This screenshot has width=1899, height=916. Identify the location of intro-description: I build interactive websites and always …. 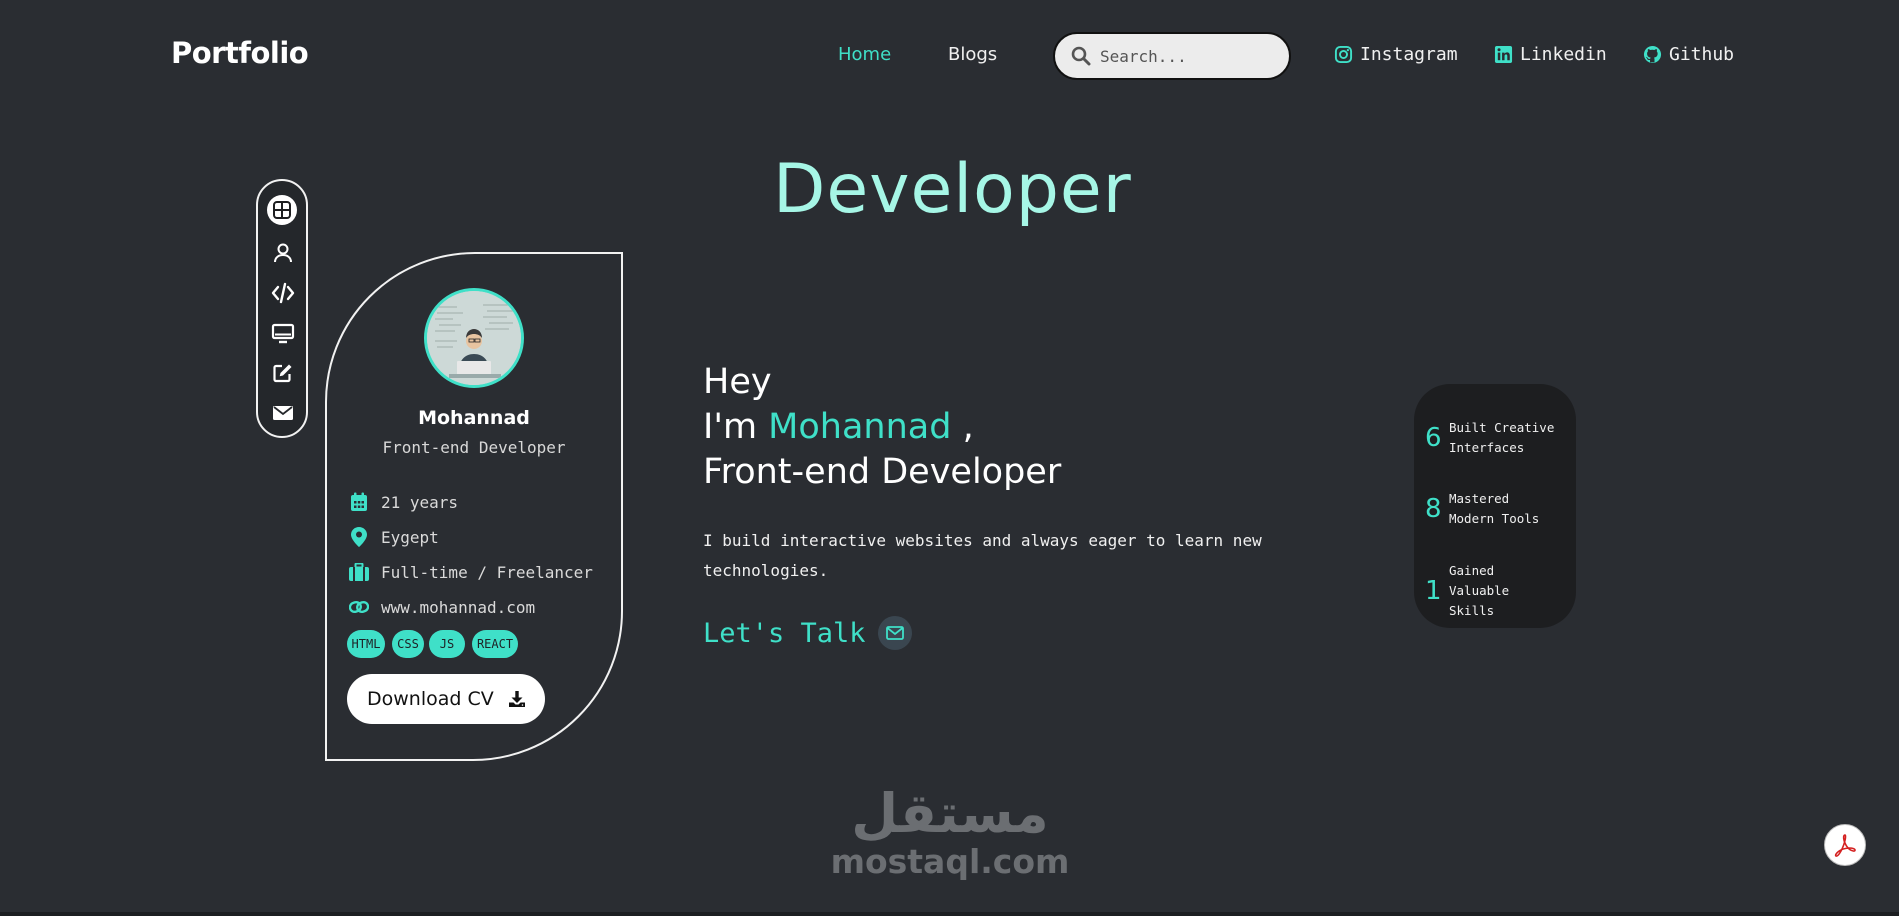
(982, 555).